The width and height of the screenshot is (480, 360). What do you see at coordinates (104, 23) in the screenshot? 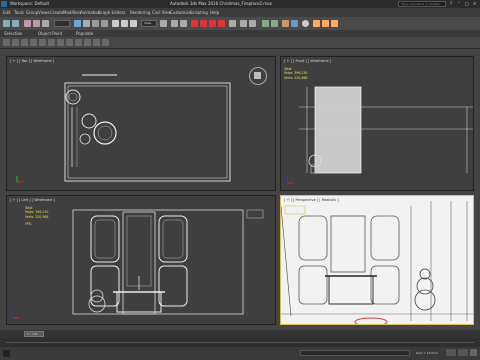
I see `window-crossing-icon` at bounding box center [104, 23].